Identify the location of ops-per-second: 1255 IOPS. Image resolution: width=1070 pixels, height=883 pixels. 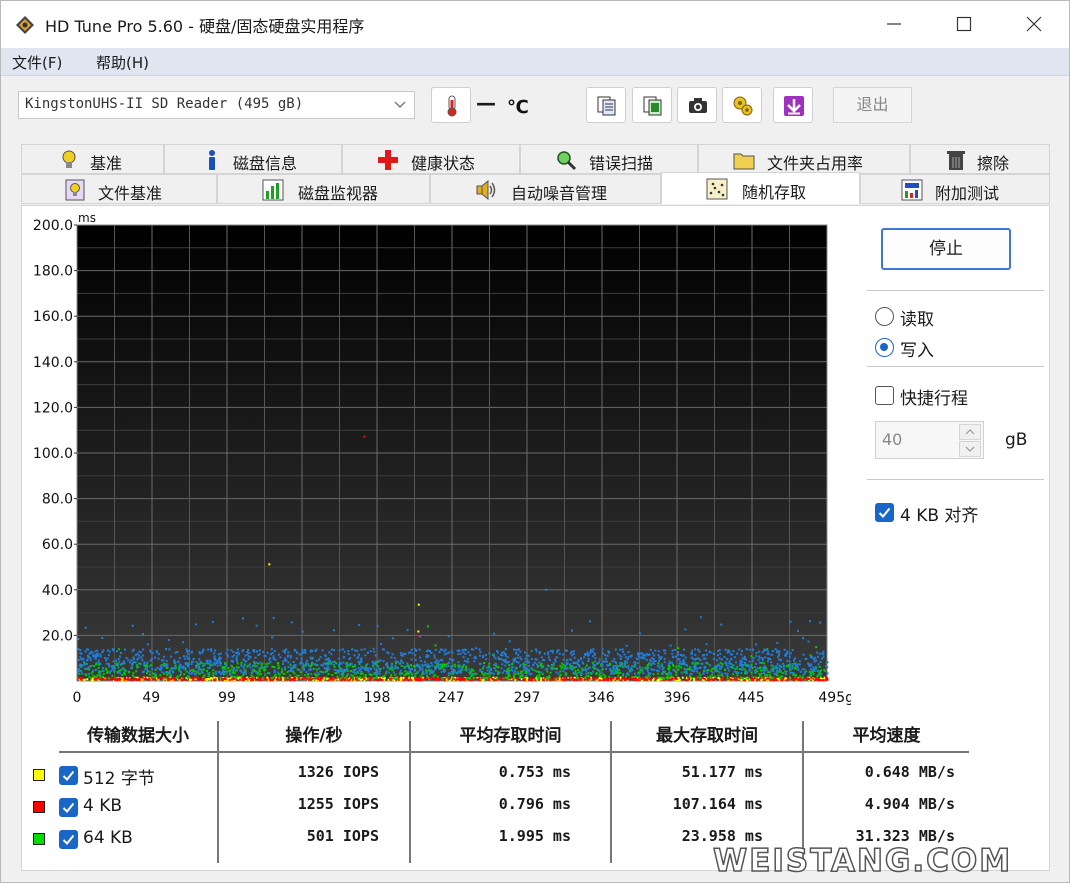
(338, 804).